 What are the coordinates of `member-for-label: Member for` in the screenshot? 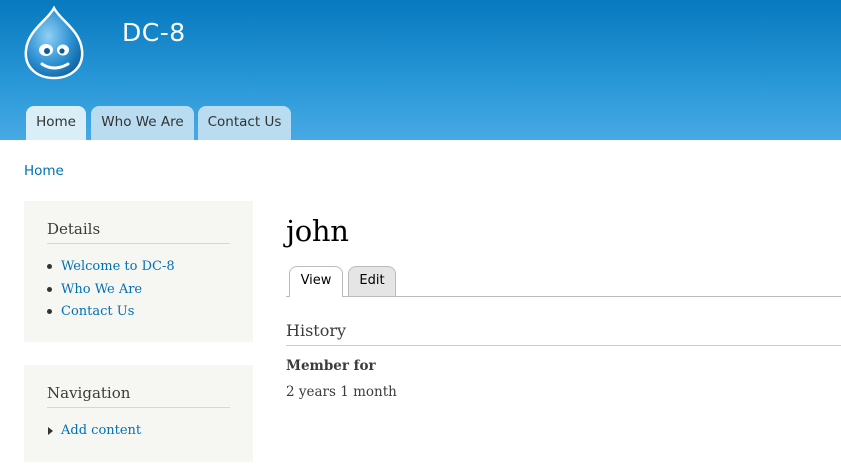 It's located at (331, 366).